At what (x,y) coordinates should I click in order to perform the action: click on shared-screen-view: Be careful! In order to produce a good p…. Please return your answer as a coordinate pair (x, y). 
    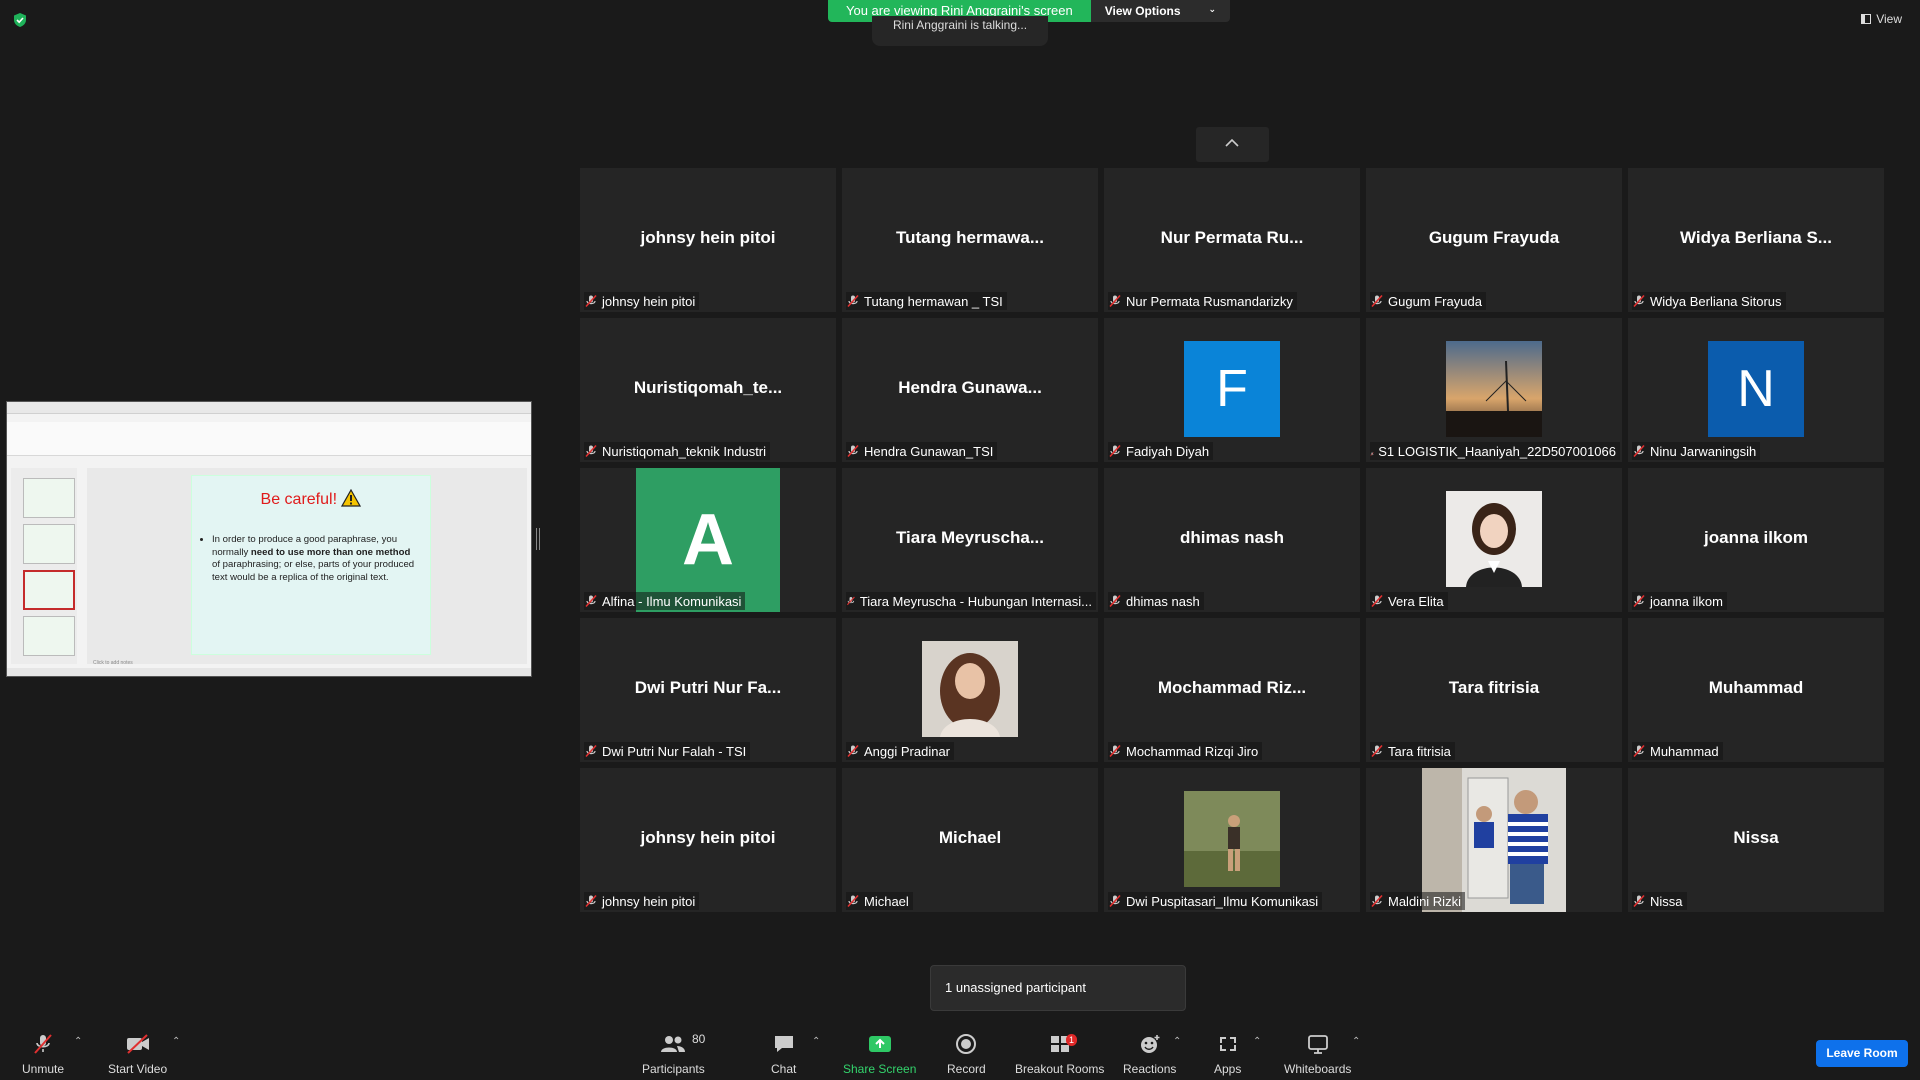
    Looking at the image, I should click on (269, 539).